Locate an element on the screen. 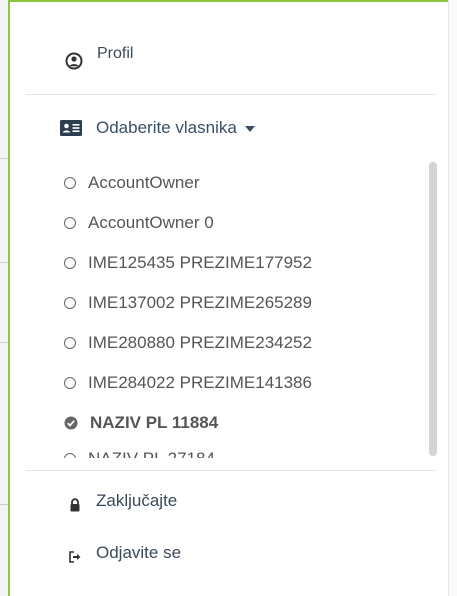  lock-label: Zaključajte is located at coordinates (137, 500).